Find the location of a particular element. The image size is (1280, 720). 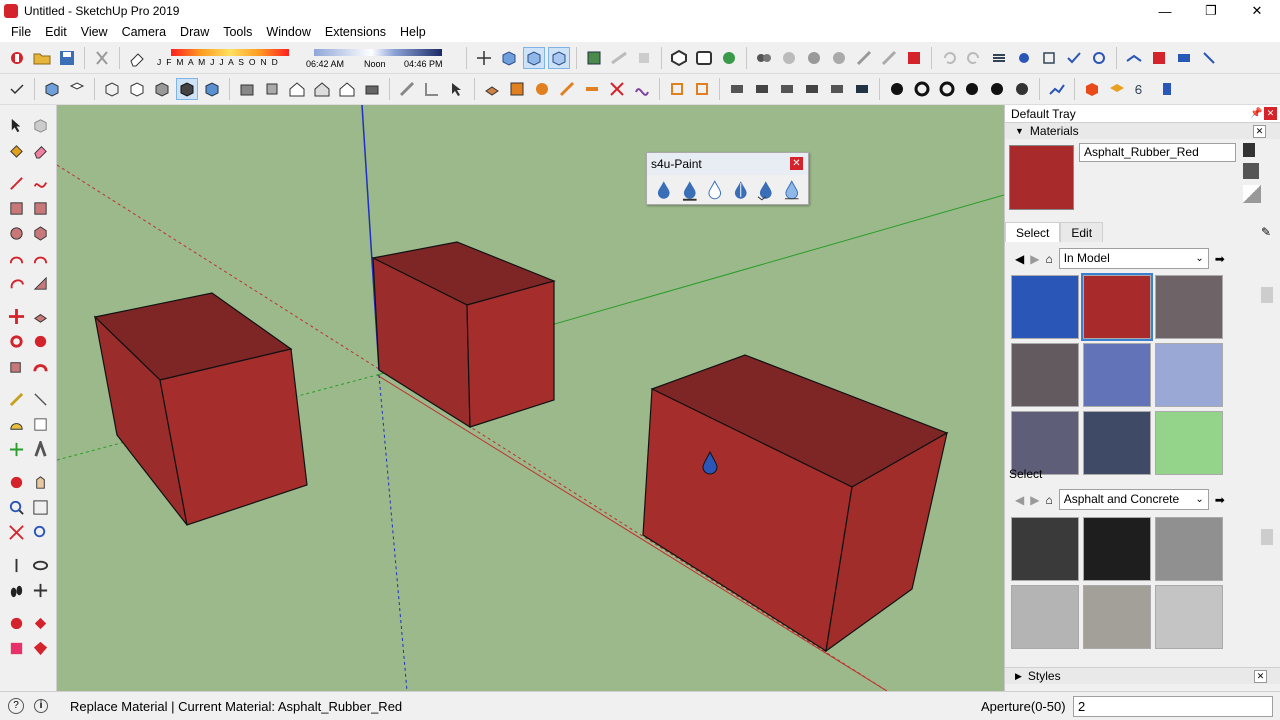

move-tool-icon is located at coordinates (16, 317).